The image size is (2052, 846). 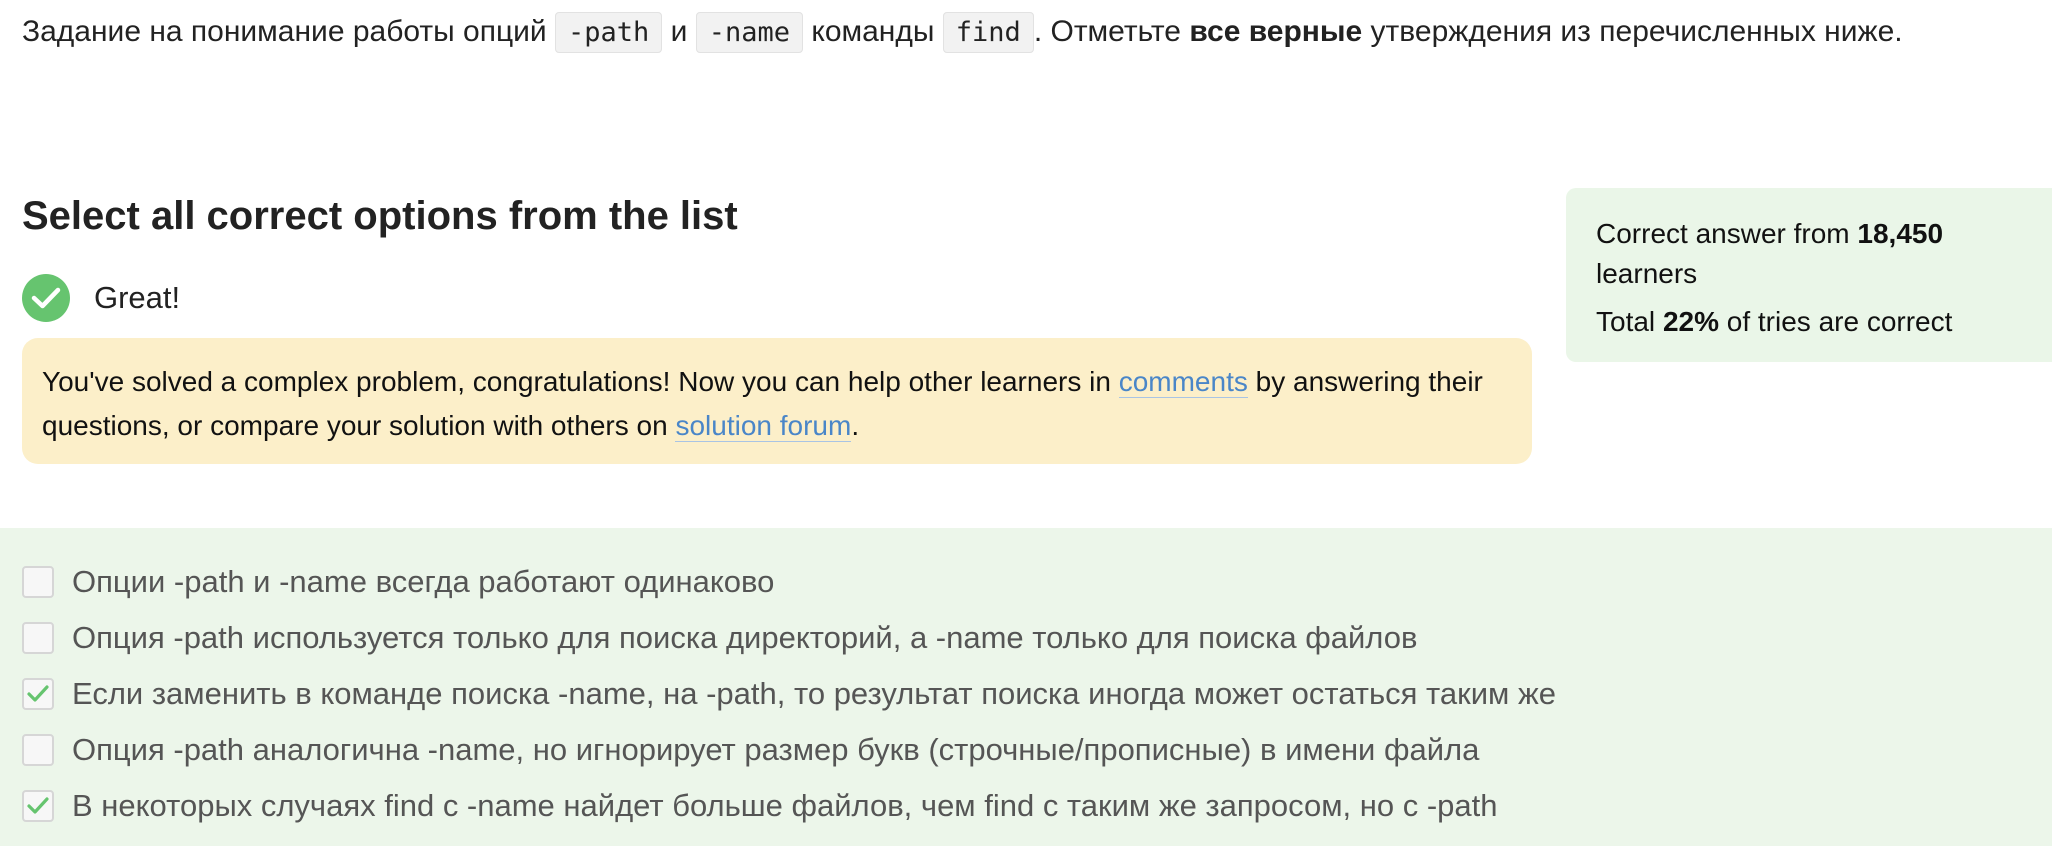 What do you see at coordinates (609, 32) in the screenshot?
I see `code-path: -path` at bounding box center [609, 32].